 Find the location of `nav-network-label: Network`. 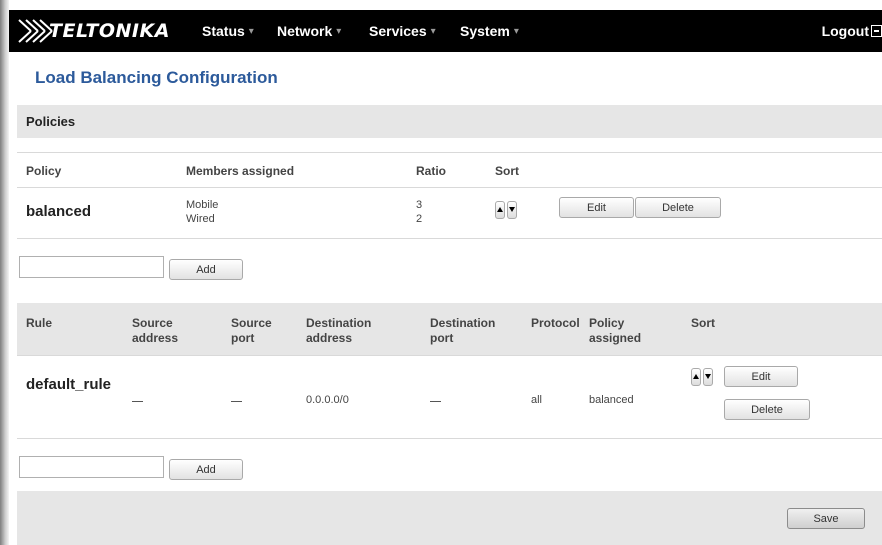

nav-network-label: Network is located at coordinates (305, 31).